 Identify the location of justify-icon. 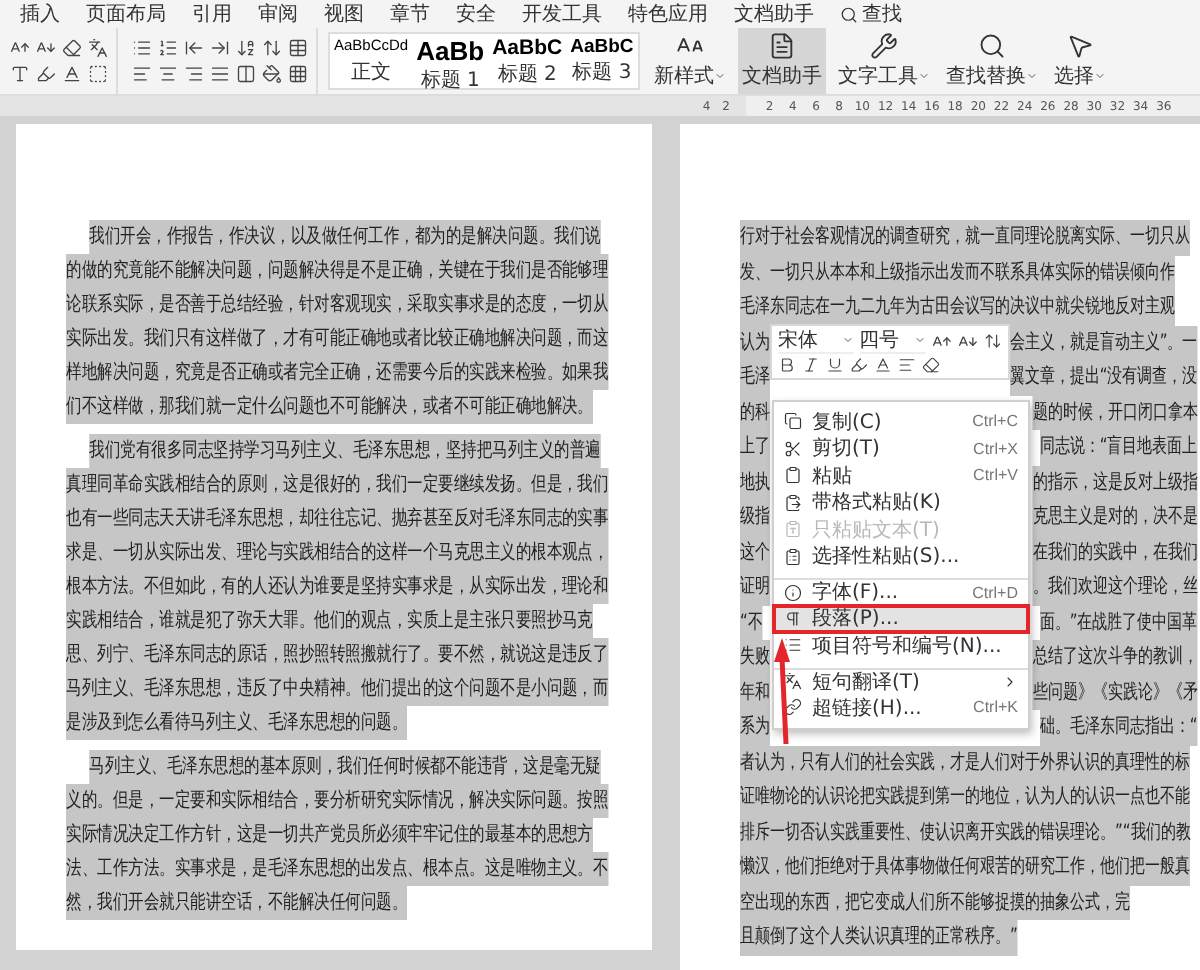
(220, 74).